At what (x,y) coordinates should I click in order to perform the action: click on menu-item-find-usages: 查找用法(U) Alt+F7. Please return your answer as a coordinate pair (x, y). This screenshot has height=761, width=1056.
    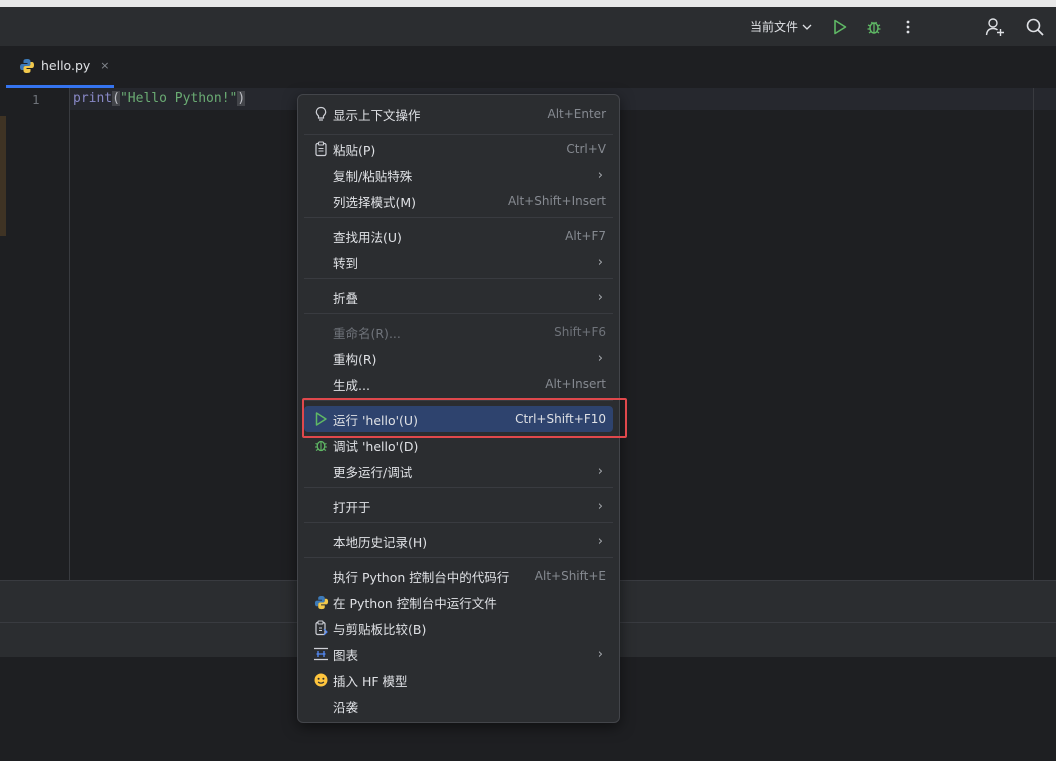
    Looking at the image, I should click on (458, 236).